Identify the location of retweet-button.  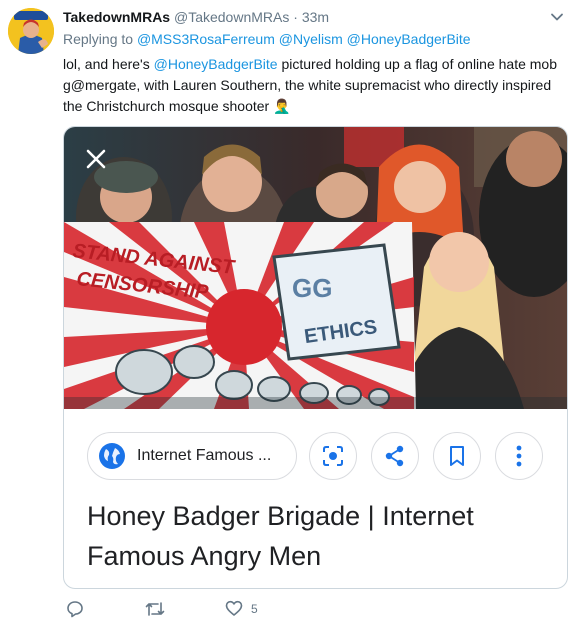
(155, 609).